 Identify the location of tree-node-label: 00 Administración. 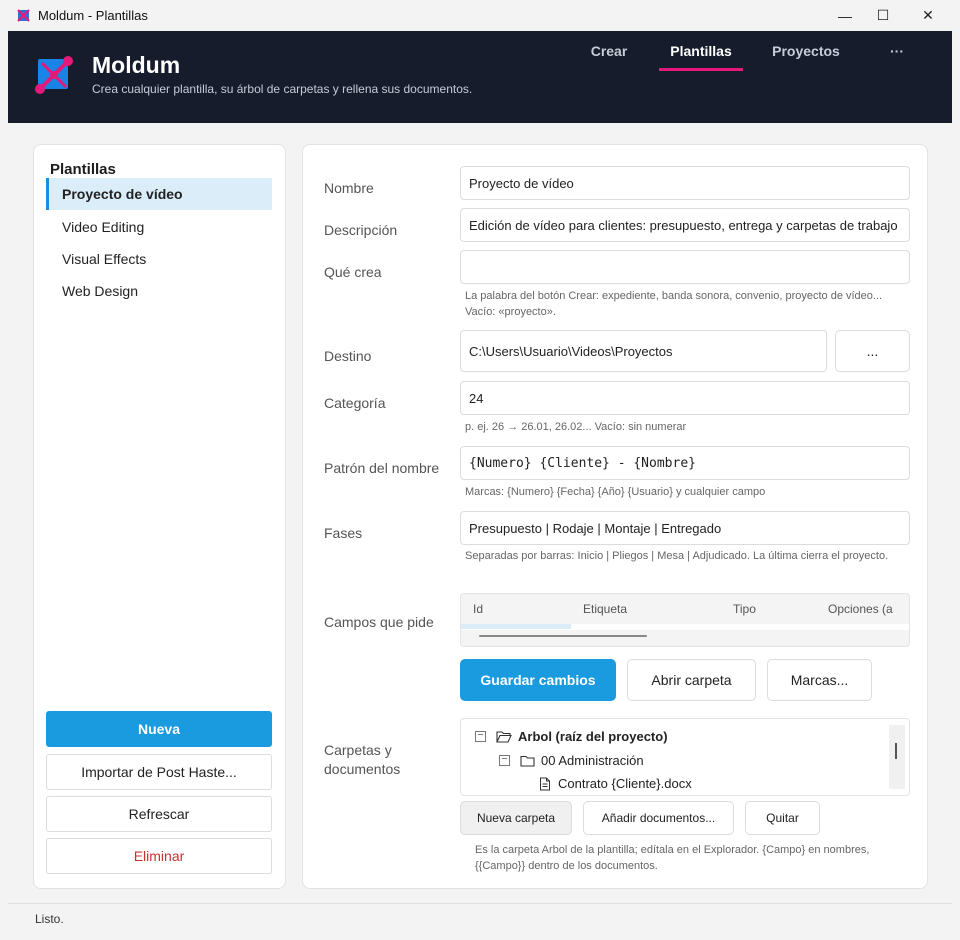
(592, 760).